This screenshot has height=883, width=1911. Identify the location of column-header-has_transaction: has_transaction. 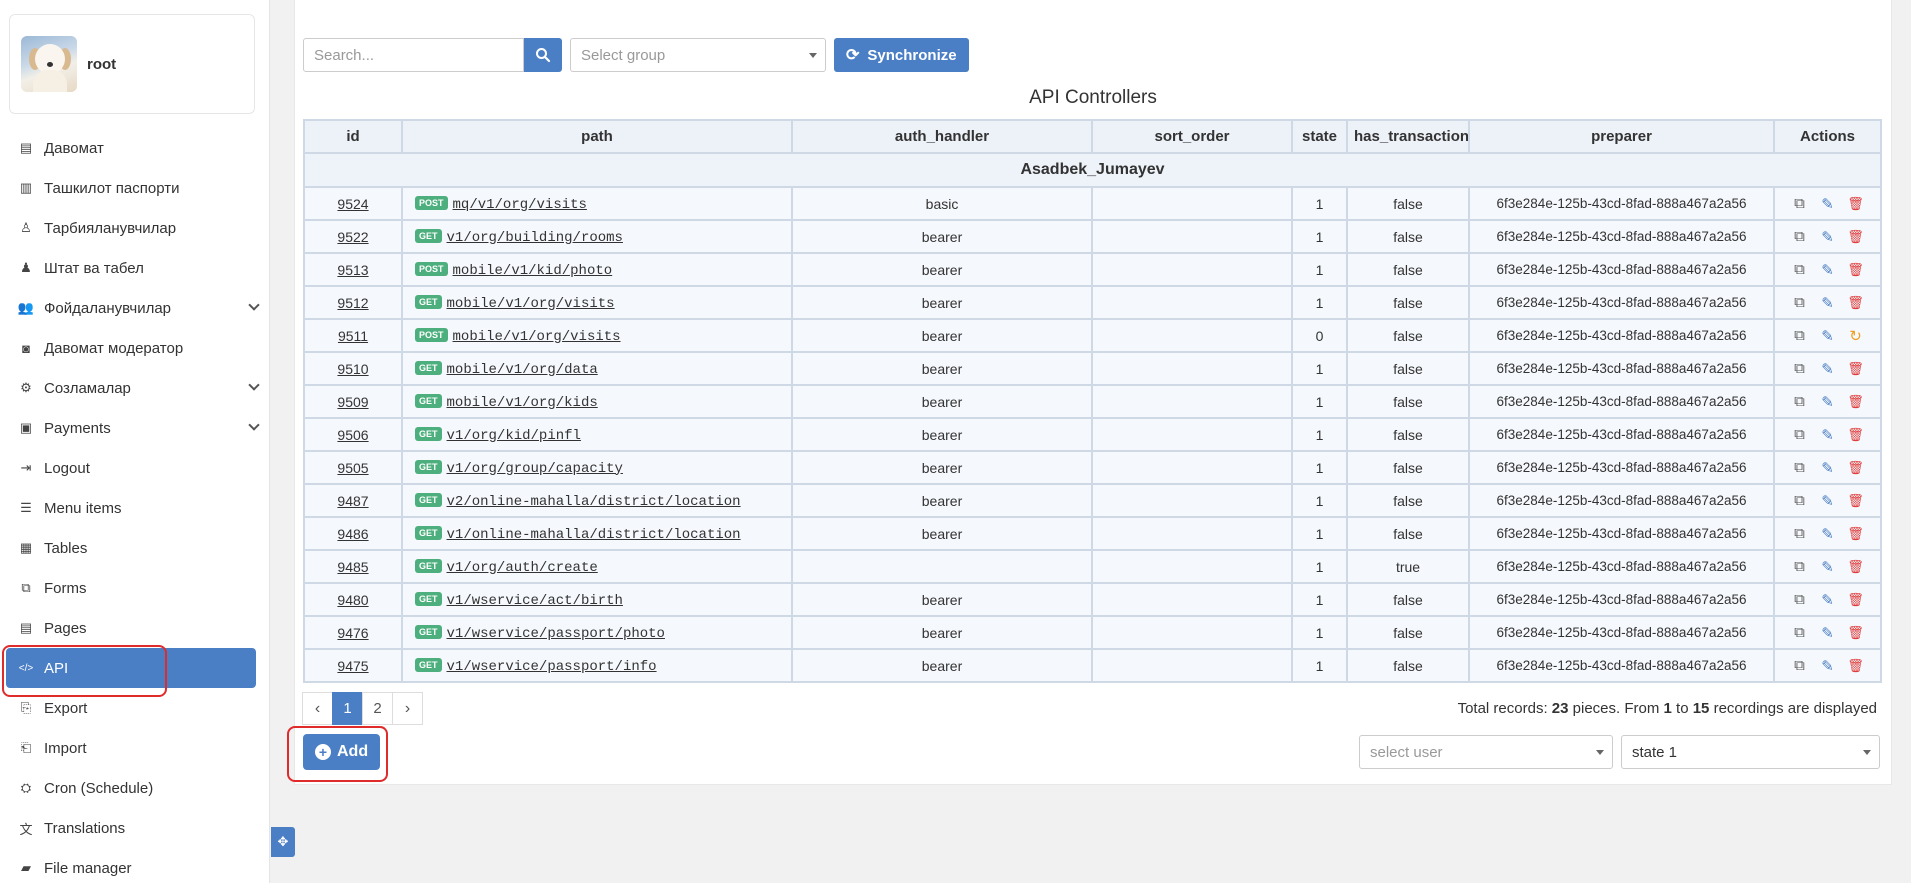
(1408, 136).